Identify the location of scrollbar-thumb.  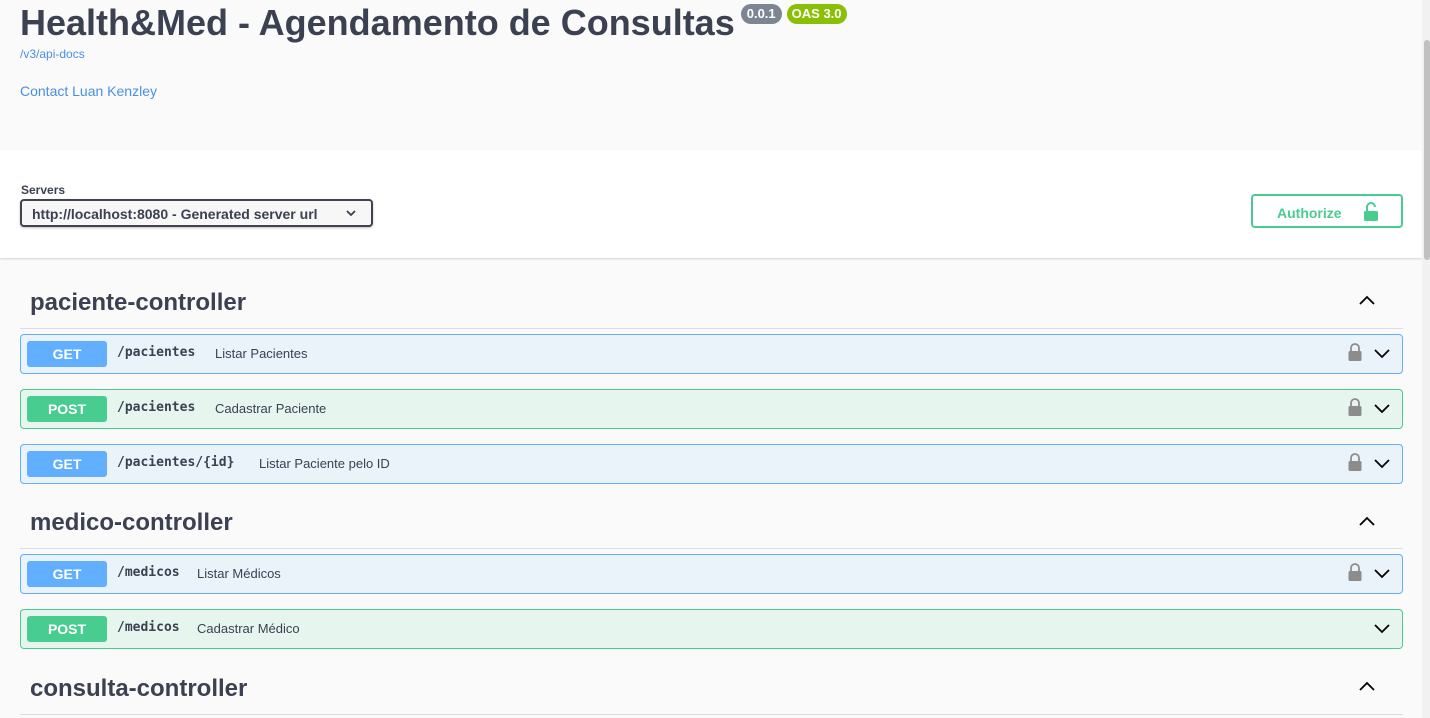
(1427, 150).